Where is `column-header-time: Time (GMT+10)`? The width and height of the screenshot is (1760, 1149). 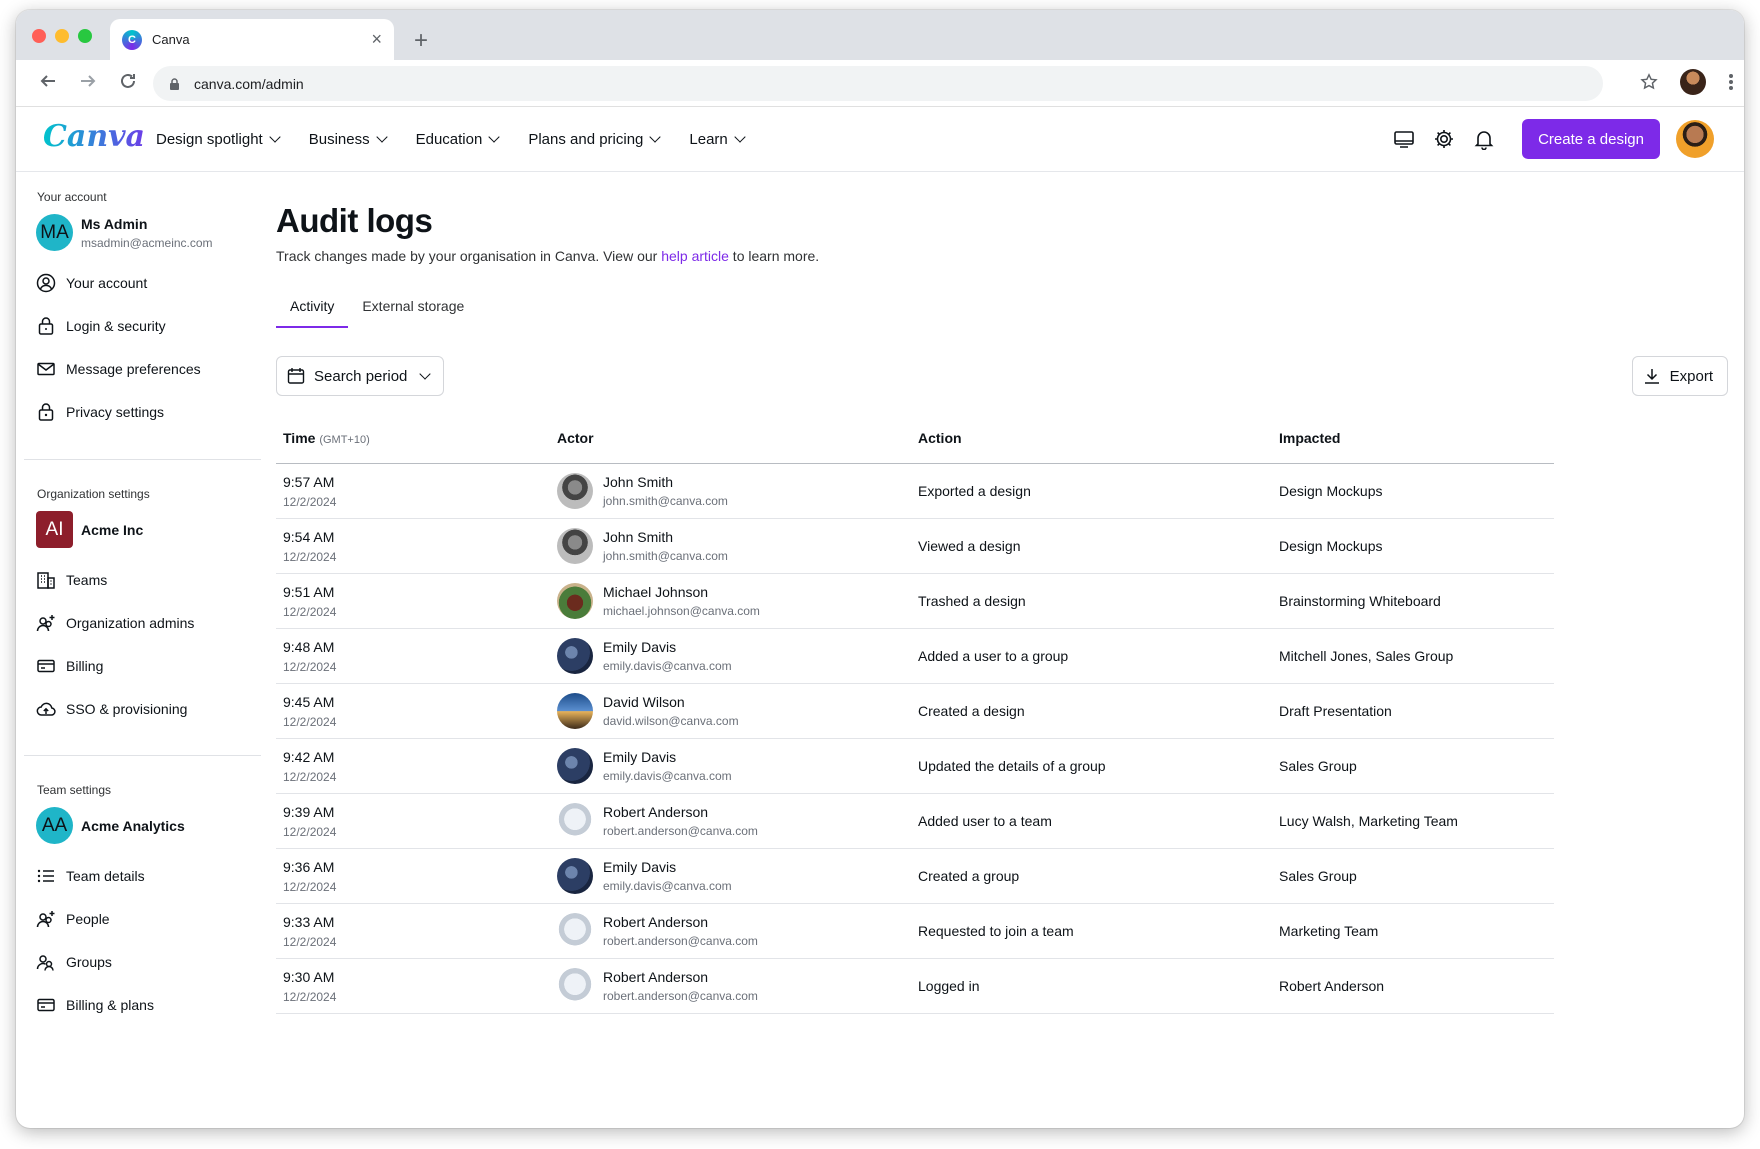
column-header-time: Time (GMT+10) is located at coordinates (416, 438).